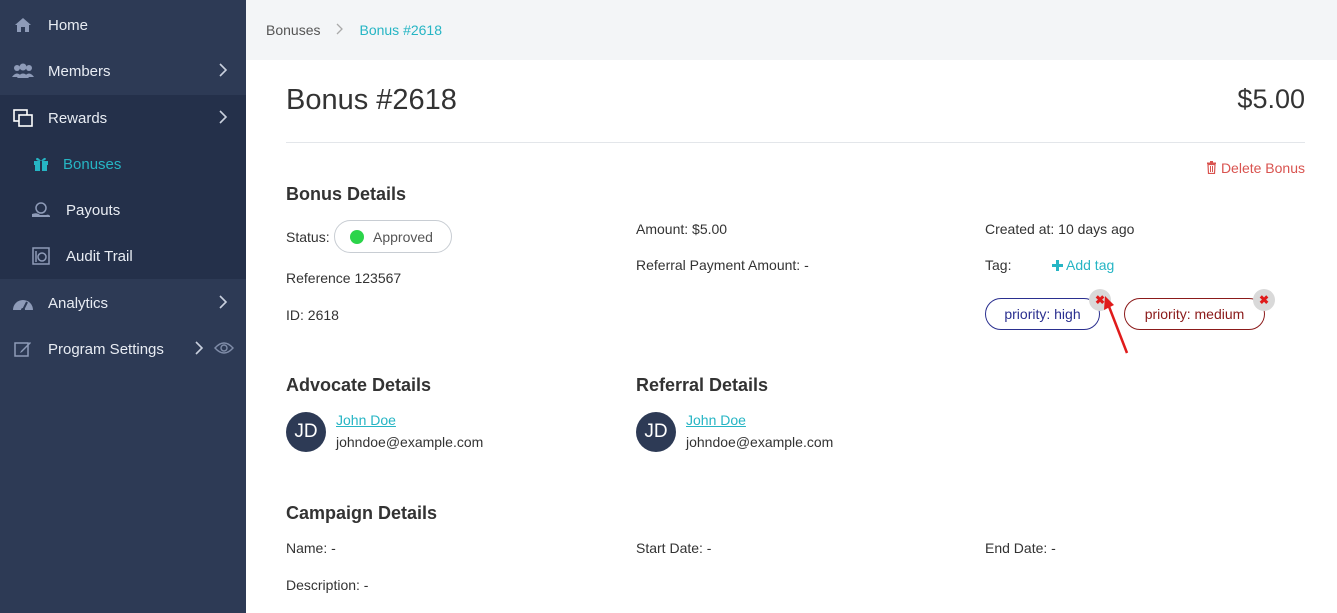 This screenshot has height=613, width=1337. I want to click on divider, so click(795, 142).